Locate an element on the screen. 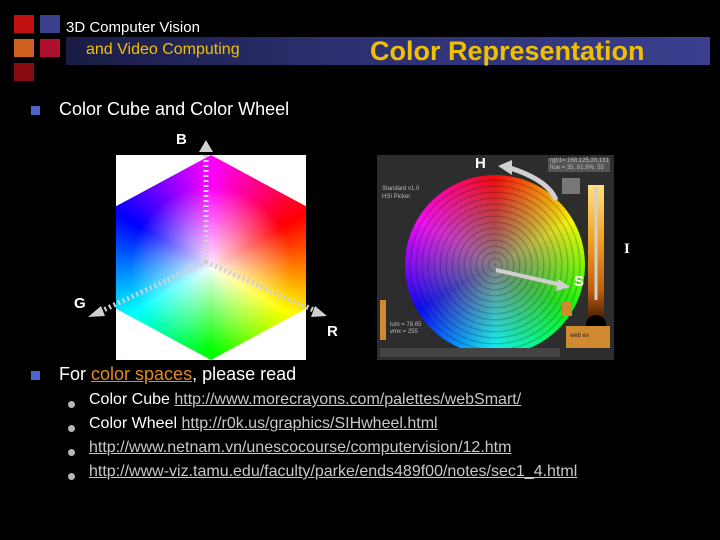  reference-label: Color Wheel is located at coordinates (135, 423).